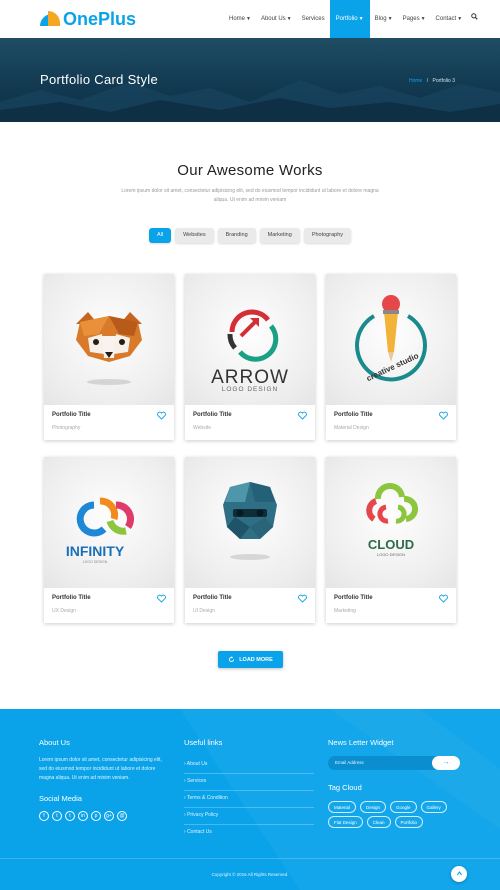  What do you see at coordinates (346, 19) in the screenshot?
I see `nav-label: Portfolio` at bounding box center [346, 19].